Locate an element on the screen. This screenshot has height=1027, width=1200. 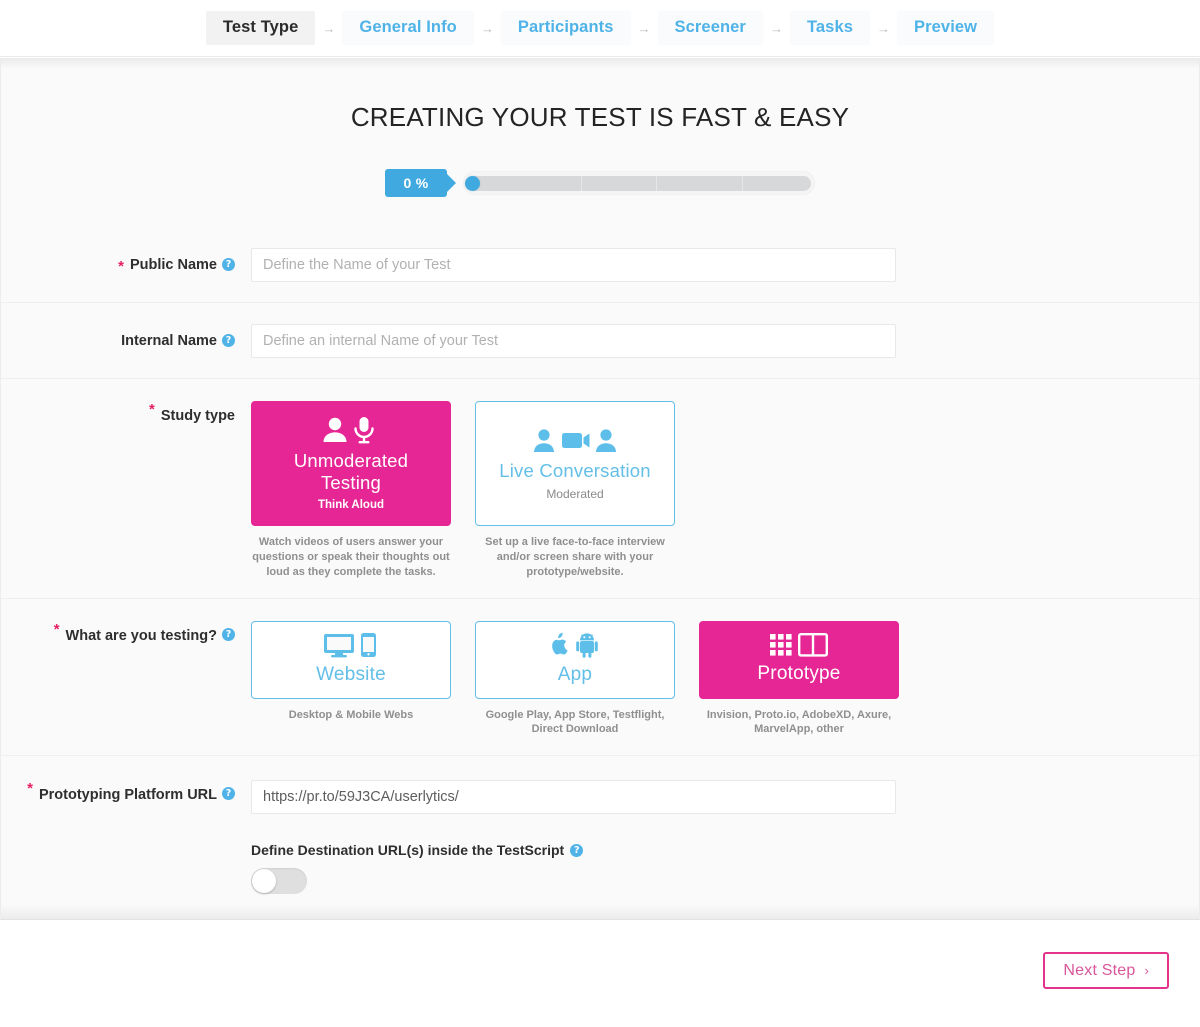
testing-target-caption-website: Desktop & Mobile Webs is located at coordinates (351, 714).